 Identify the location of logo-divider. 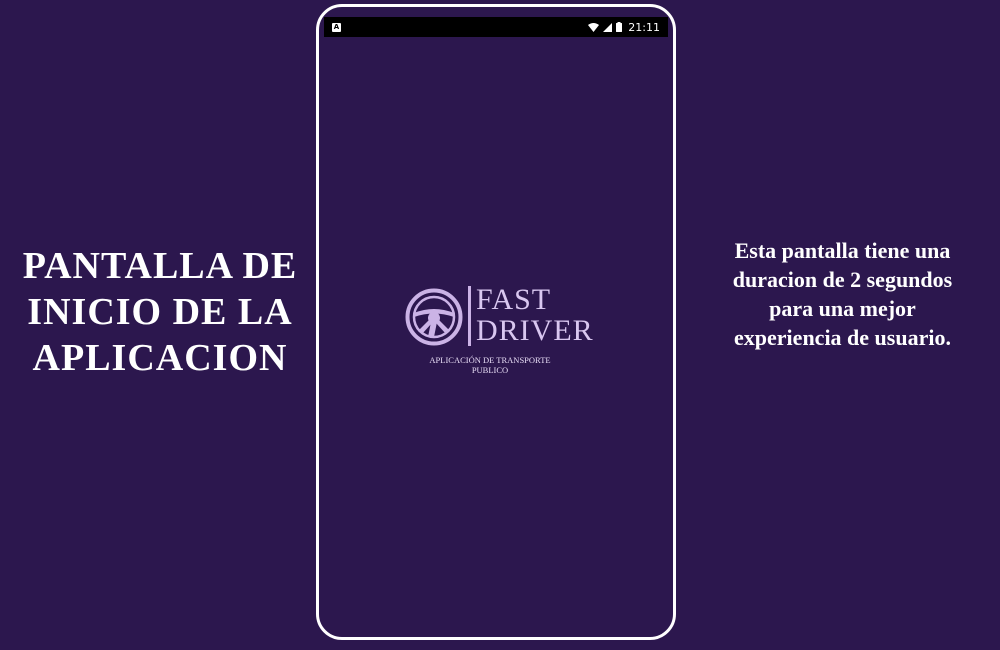
(469, 316).